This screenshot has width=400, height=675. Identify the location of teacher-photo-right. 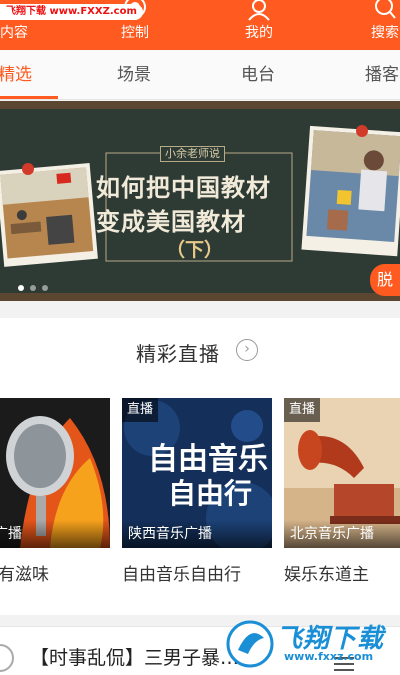
(350, 191).